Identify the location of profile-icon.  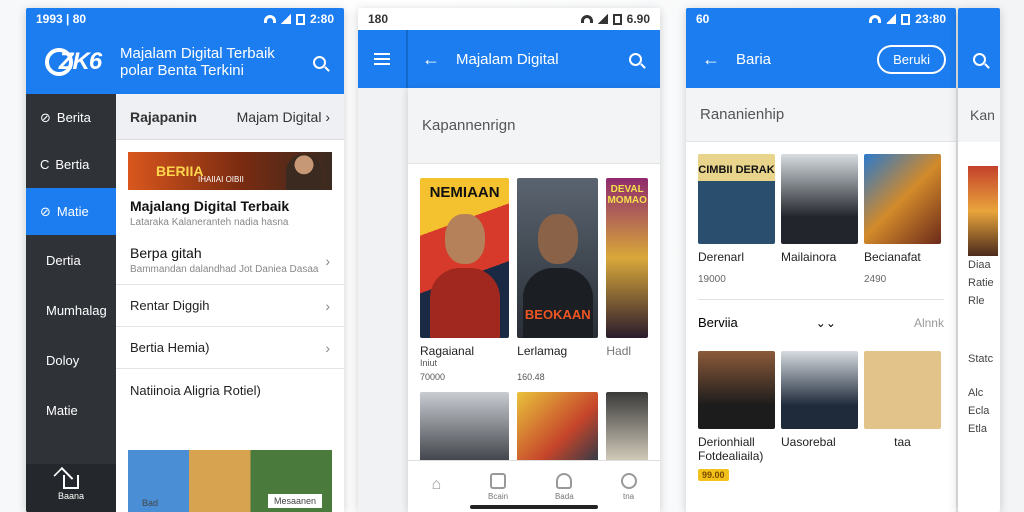
(628, 480).